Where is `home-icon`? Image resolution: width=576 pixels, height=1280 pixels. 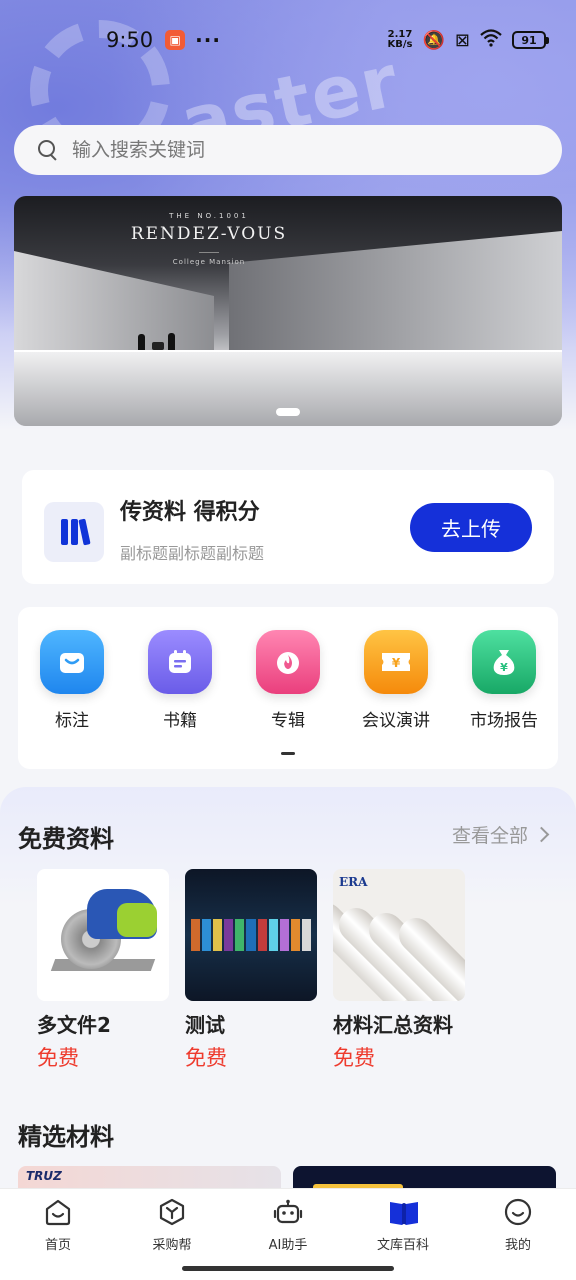
home-icon is located at coordinates (58, 1212).